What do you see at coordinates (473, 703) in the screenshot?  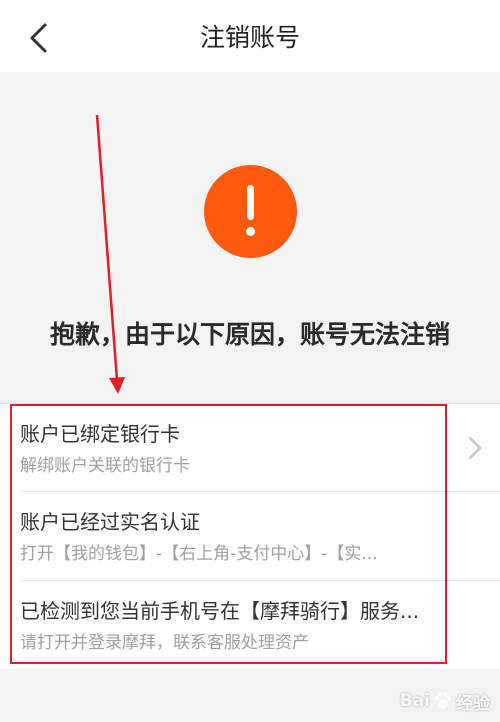 I see `watermark-text: 经验` at bounding box center [473, 703].